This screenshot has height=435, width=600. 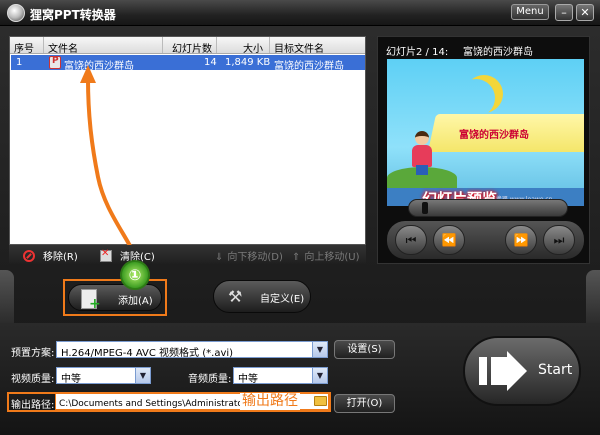 I want to click on add-button-highlight: 添加(A), so click(x=115, y=297).